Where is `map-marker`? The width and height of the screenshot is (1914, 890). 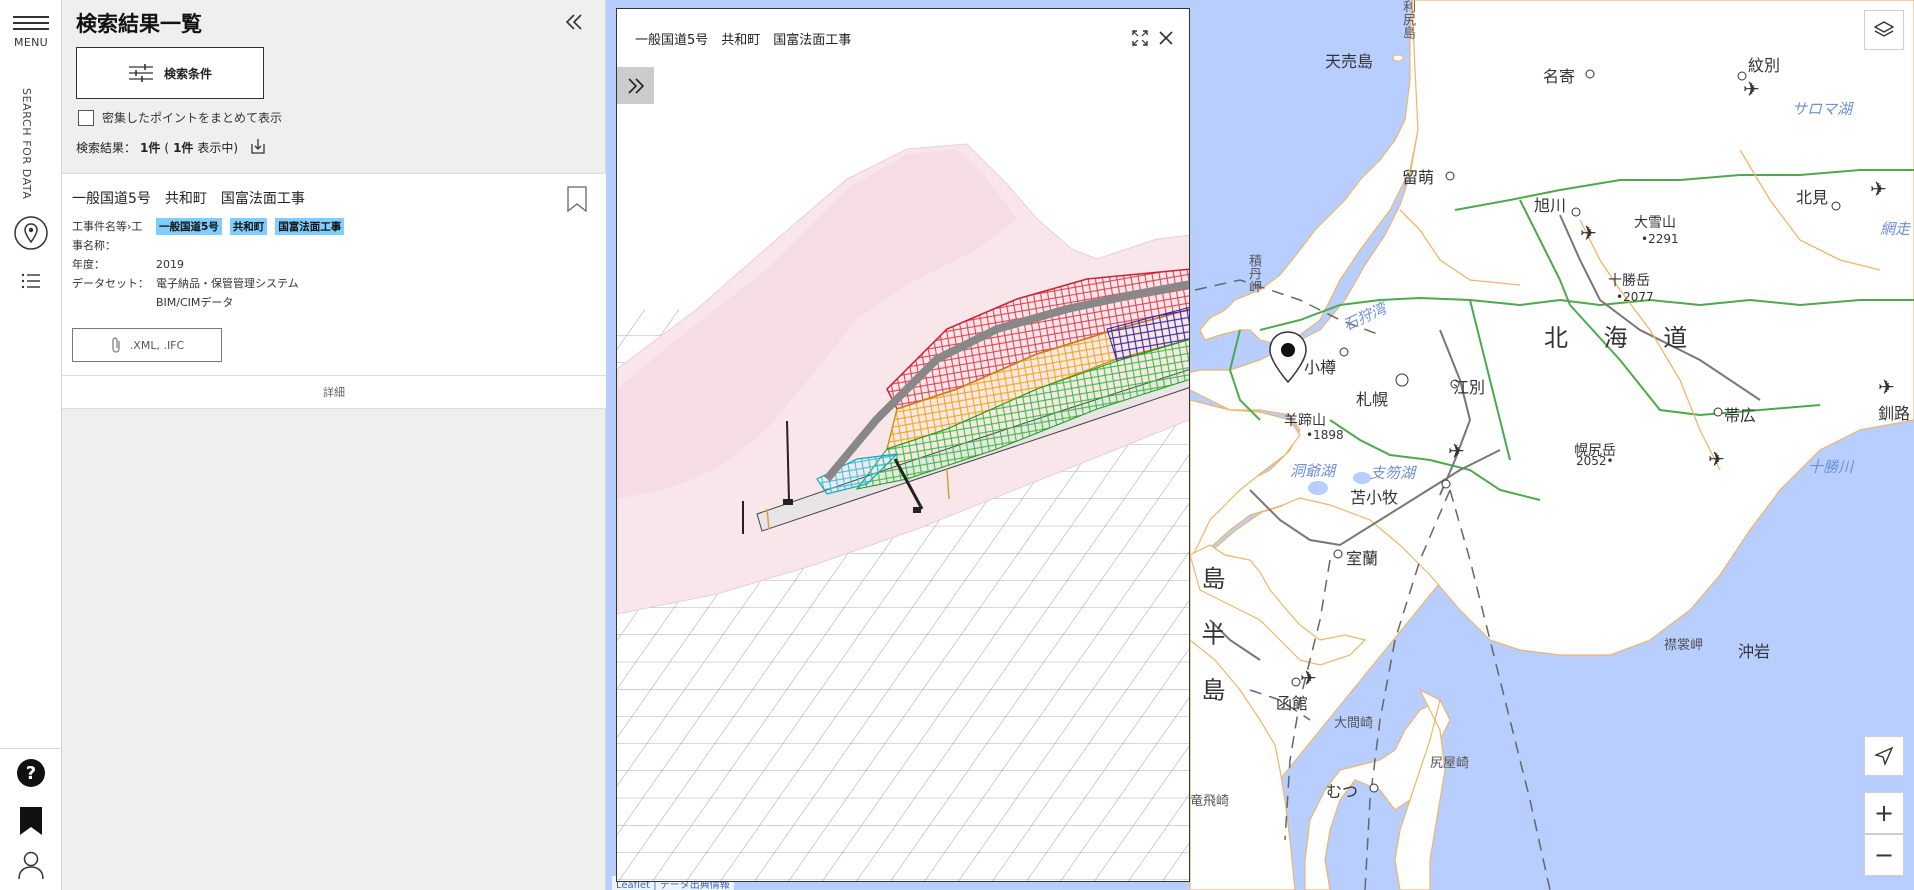 map-marker is located at coordinates (1288, 360).